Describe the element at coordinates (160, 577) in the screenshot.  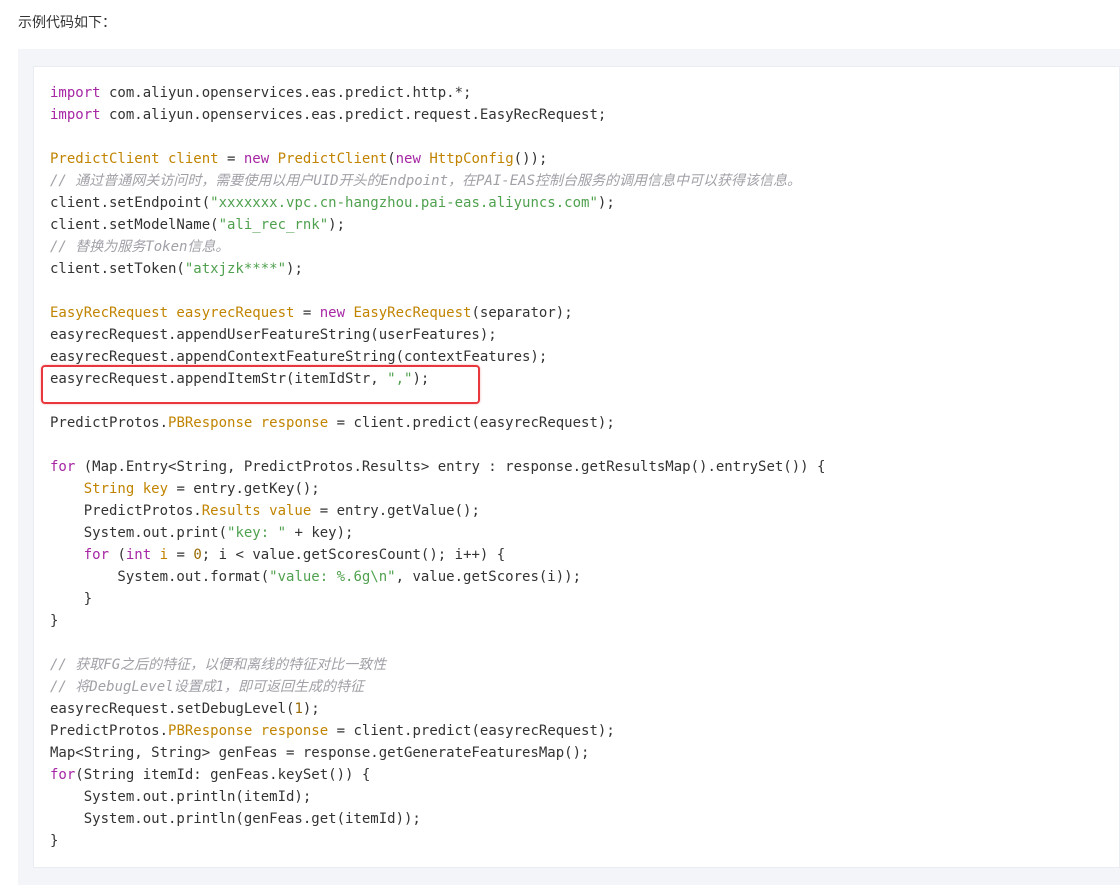
I see `code-token: System.out.format(` at that location.